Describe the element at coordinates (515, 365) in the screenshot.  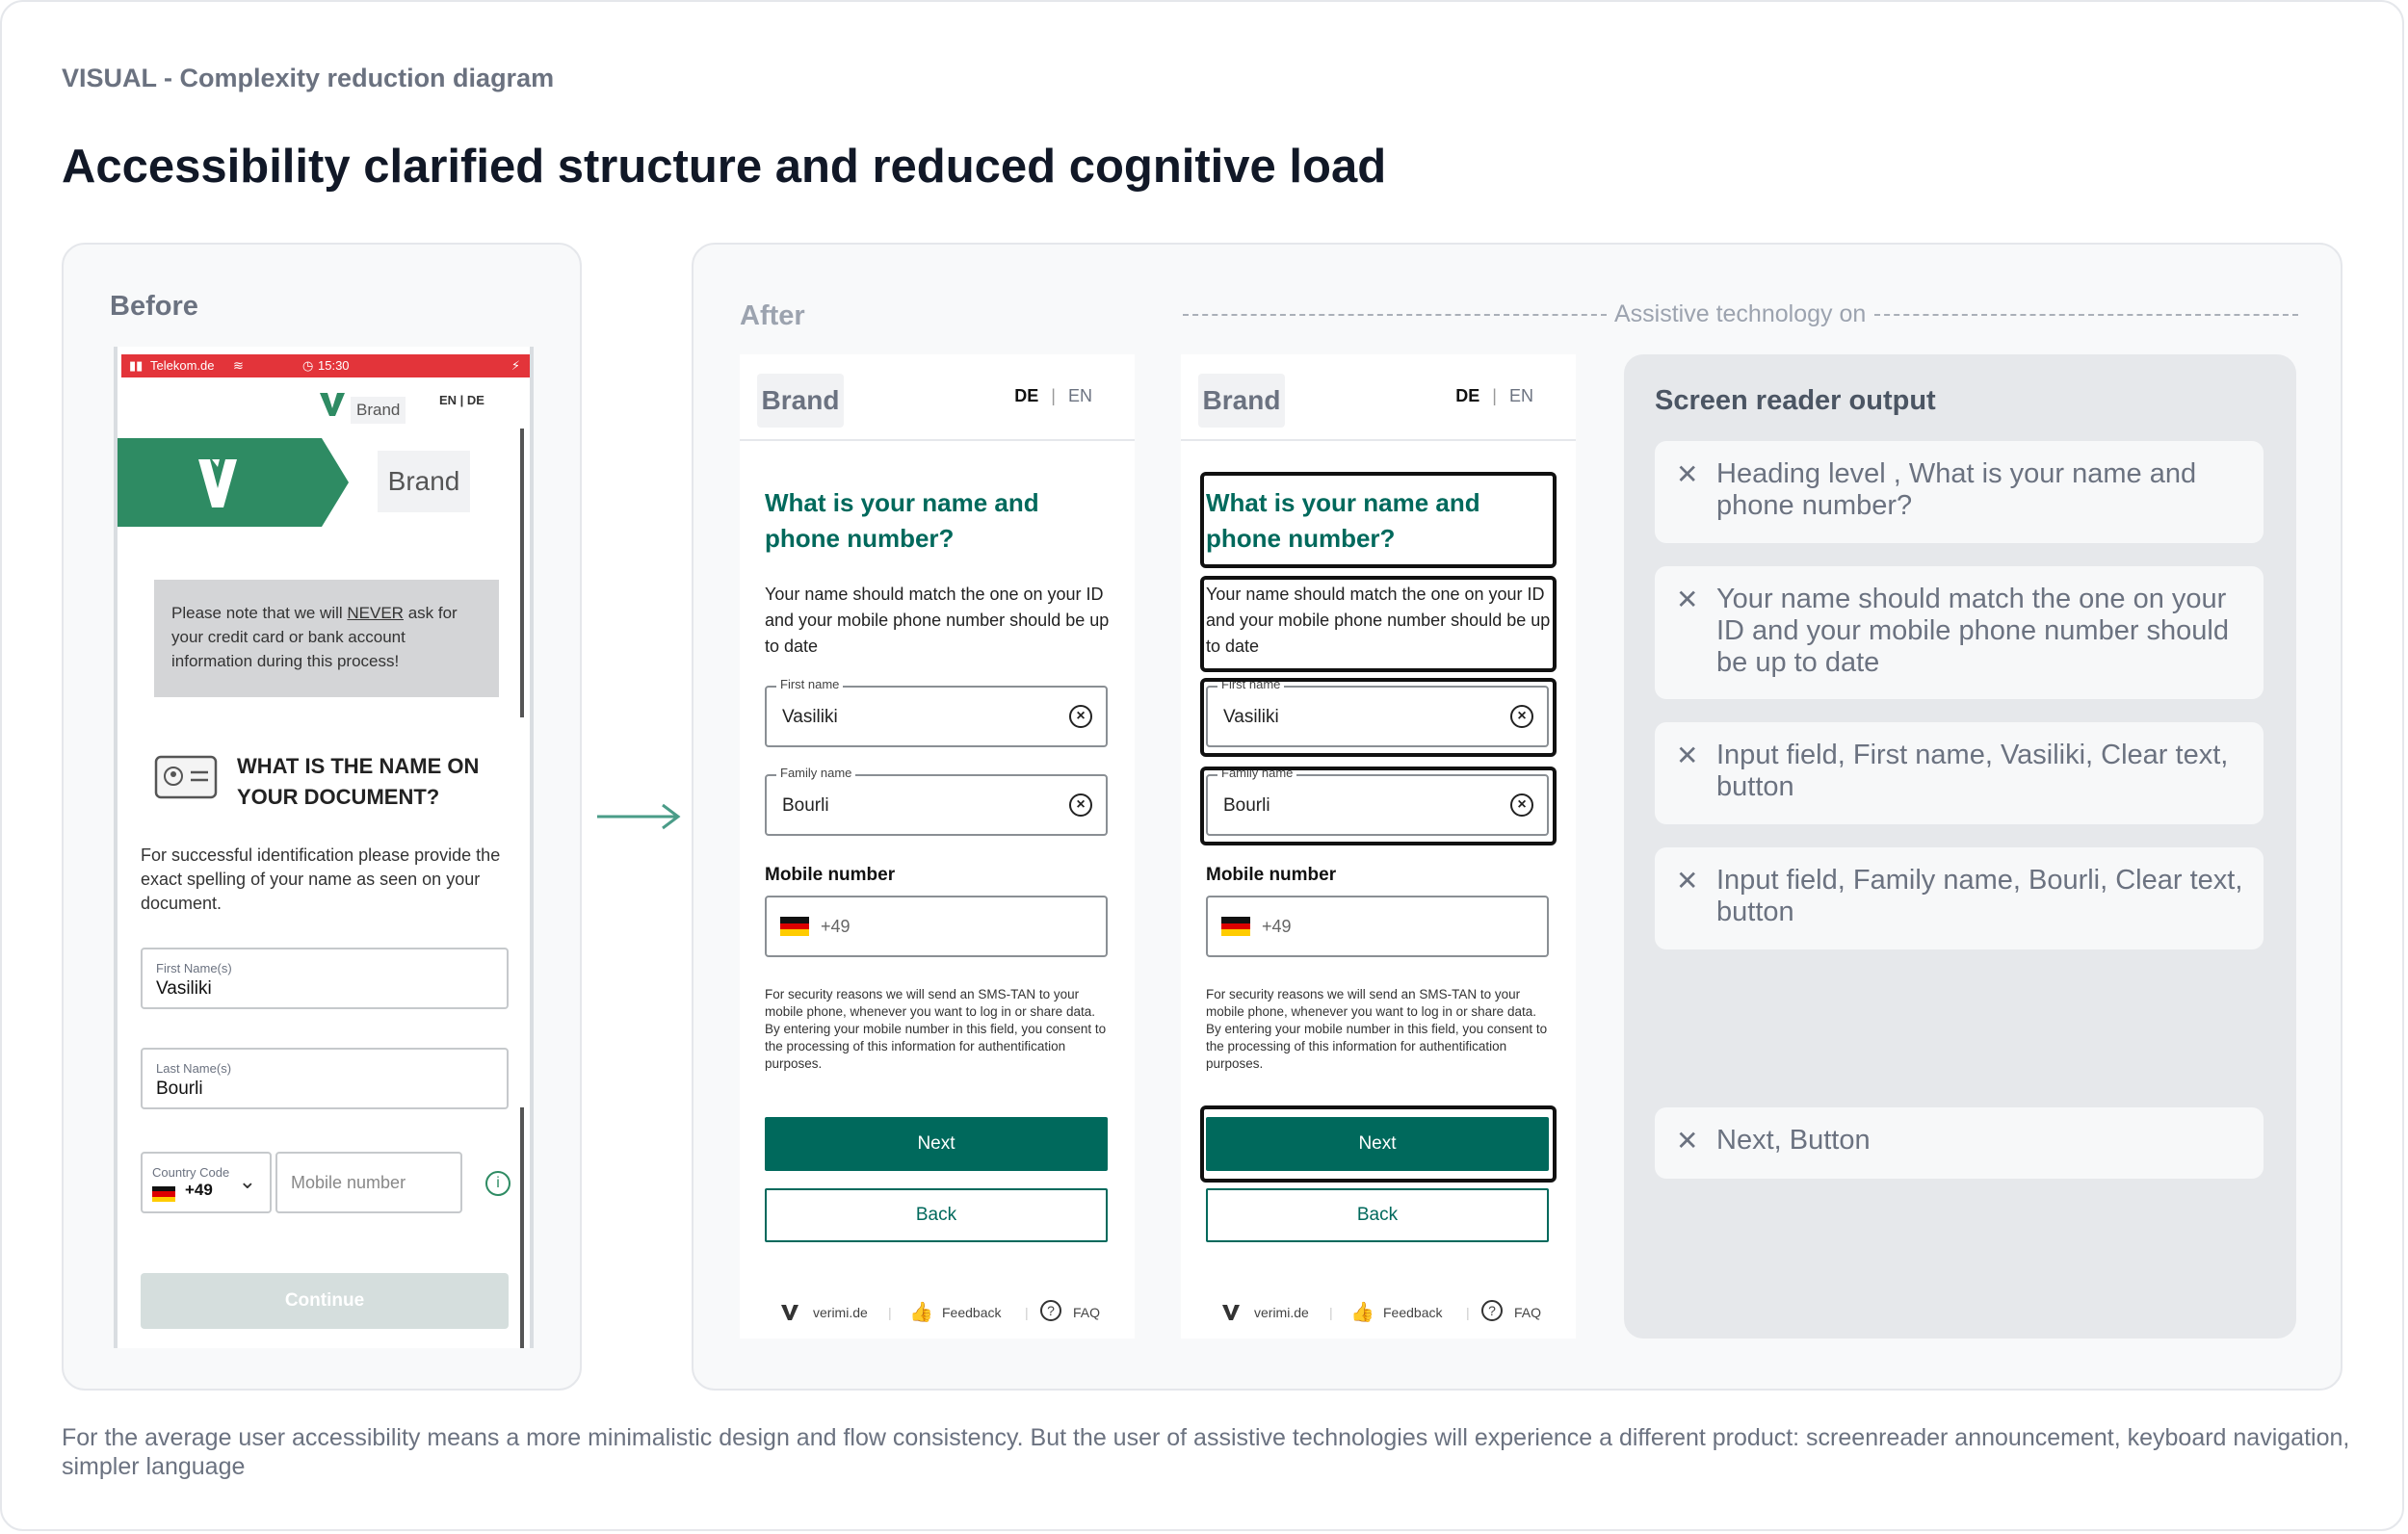
I see `battery-icon: ⚡` at that location.